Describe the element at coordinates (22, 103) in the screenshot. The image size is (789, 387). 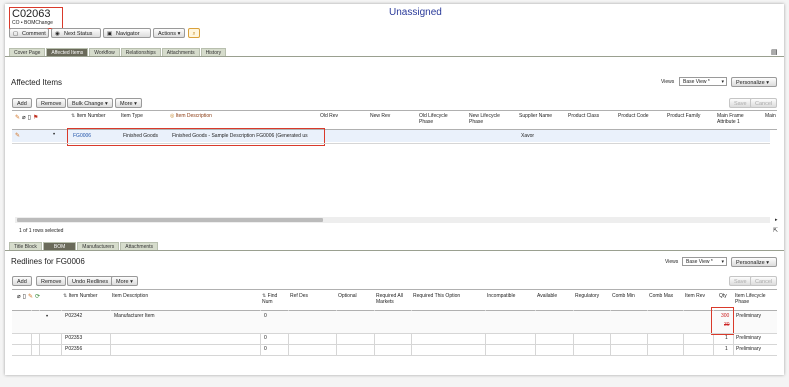
I see `add-button: Add` at that location.